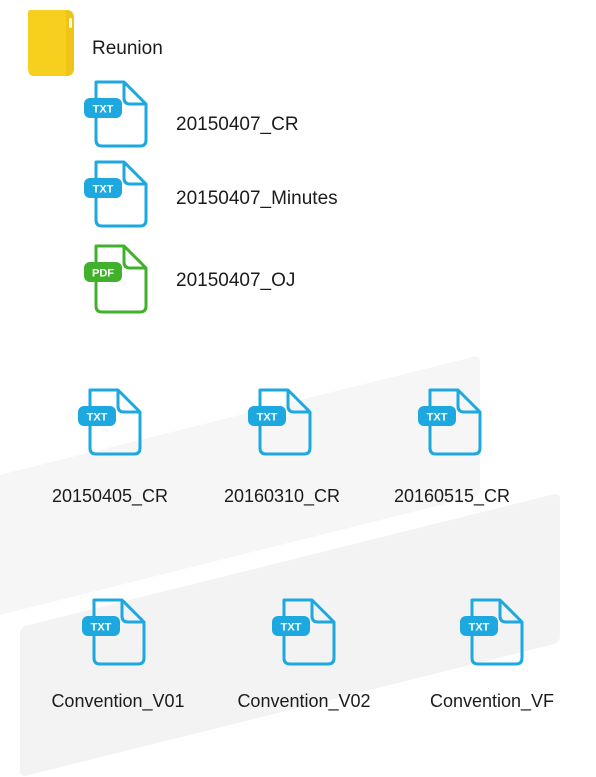 This screenshot has width=596, height=777. I want to click on svg-text: PDF, so click(103, 274).